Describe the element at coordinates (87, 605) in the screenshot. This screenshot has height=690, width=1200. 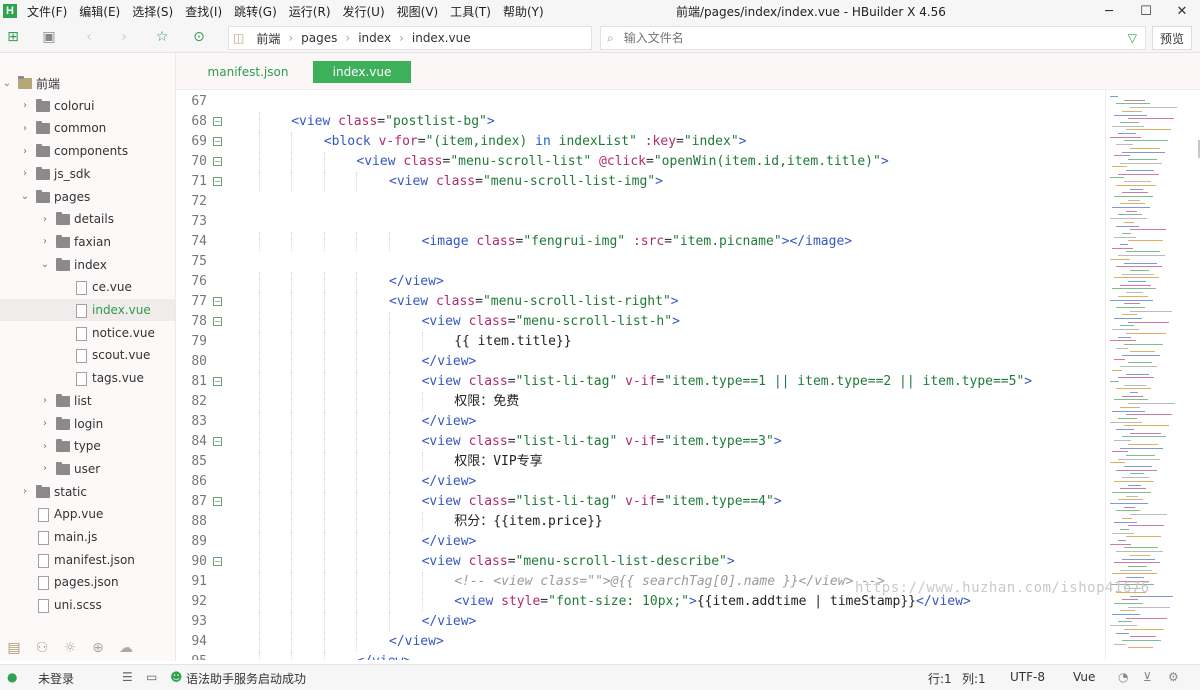
I see `tree-file-item: uni.scss` at that location.